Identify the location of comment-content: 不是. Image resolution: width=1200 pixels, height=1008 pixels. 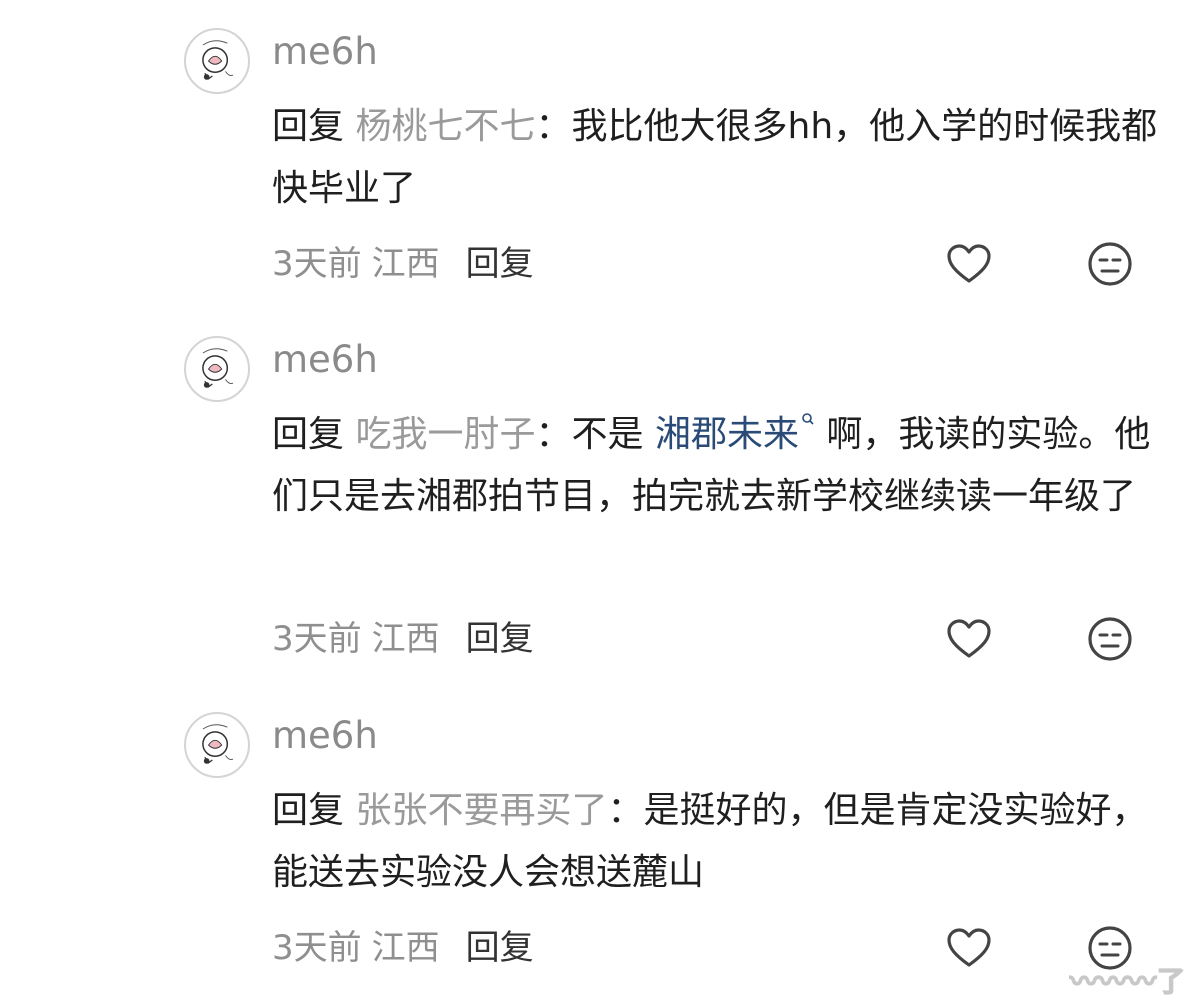
(613, 434).